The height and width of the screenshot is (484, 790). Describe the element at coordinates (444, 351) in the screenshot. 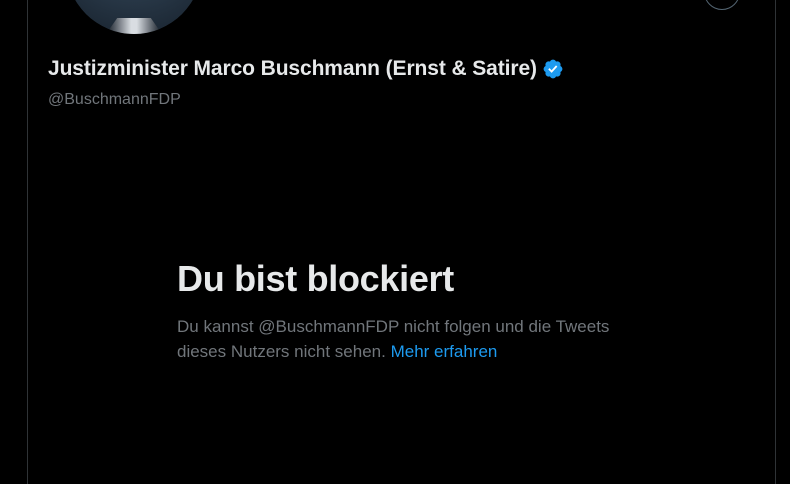

I see `learn-more-link: Mehr erfahren` at that location.